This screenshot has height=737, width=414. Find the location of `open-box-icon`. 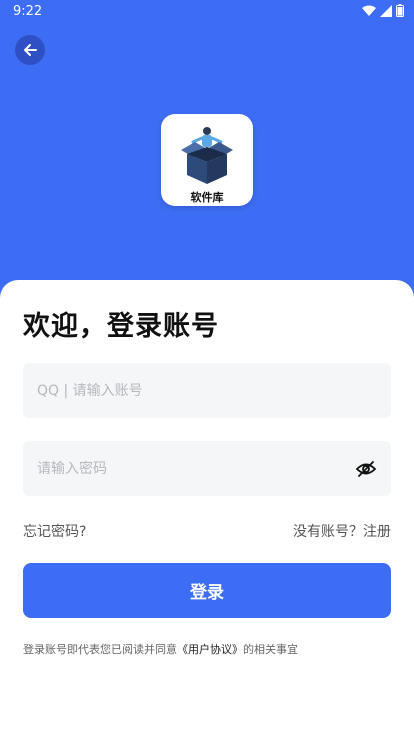

open-box-icon is located at coordinates (207, 155).